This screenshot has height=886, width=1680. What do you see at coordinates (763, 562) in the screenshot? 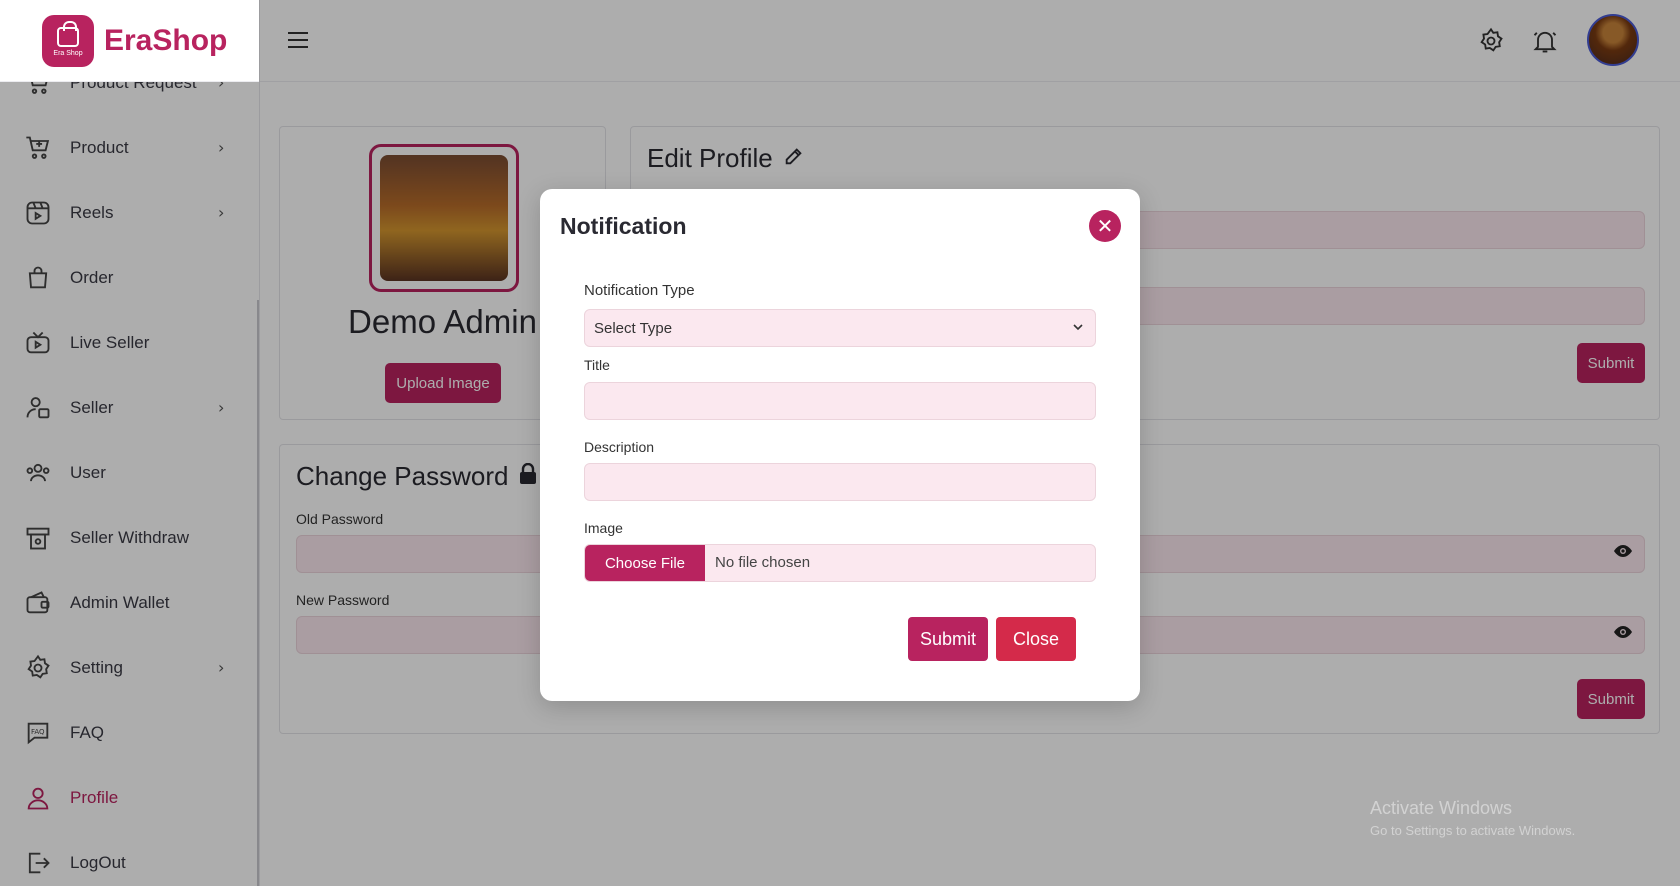
I see `file-status-text: No file chosen` at bounding box center [763, 562].